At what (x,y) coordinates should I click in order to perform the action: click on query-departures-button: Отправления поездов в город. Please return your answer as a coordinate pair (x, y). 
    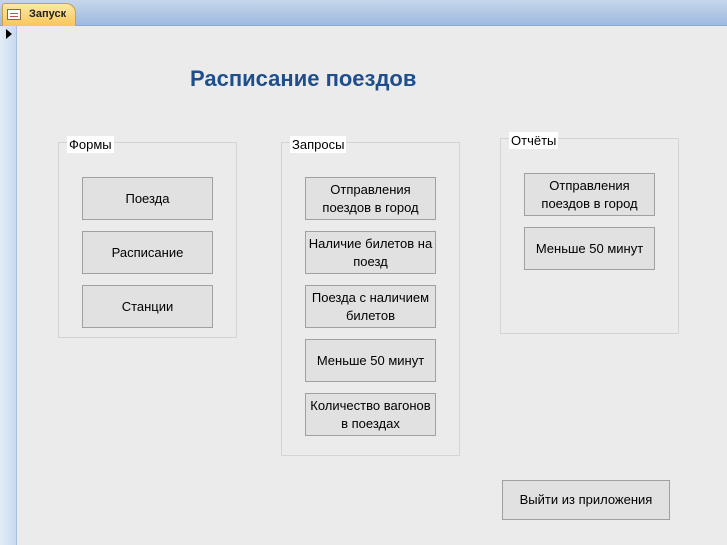
    Looking at the image, I should click on (370, 198).